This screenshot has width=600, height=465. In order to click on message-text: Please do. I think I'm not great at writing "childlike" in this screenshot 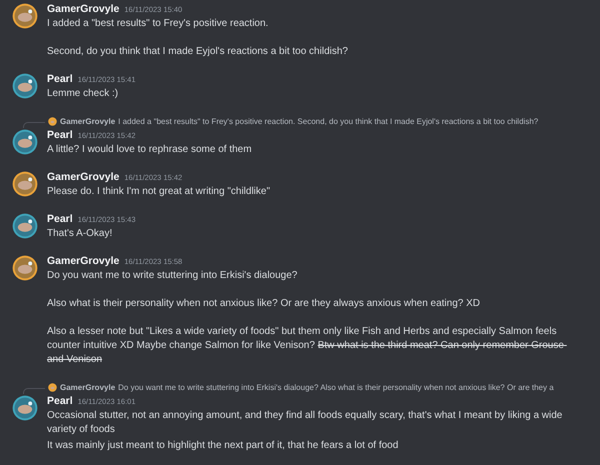, I will do `click(158, 192)`.